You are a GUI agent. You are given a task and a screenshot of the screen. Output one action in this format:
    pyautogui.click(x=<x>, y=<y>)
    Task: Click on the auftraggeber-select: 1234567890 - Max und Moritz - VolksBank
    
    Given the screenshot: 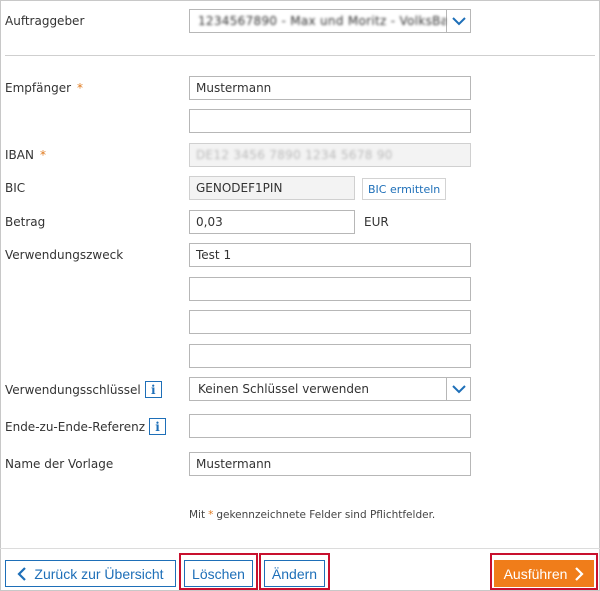 What is the action you would take?
    pyautogui.click(x=330, y=21)
    